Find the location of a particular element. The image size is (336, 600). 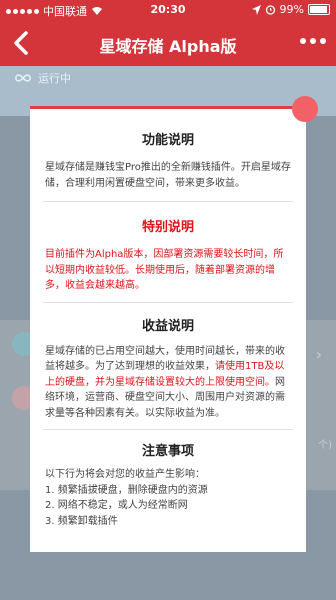

status-right: 99% is located at coordinates (290, 9).